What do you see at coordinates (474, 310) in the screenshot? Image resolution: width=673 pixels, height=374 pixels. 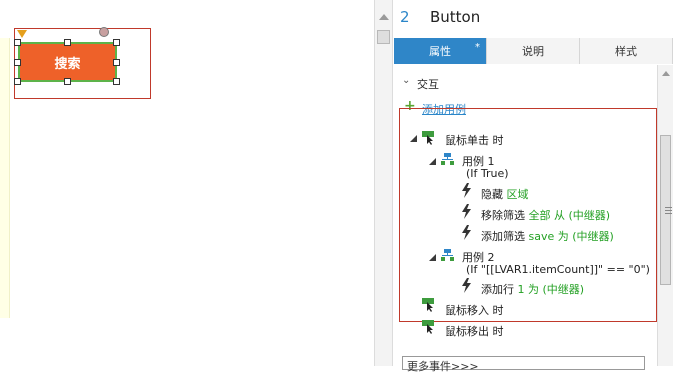 I see `event-onmouseenter: 鼠标移入 时` at bounding box center [474, 310].